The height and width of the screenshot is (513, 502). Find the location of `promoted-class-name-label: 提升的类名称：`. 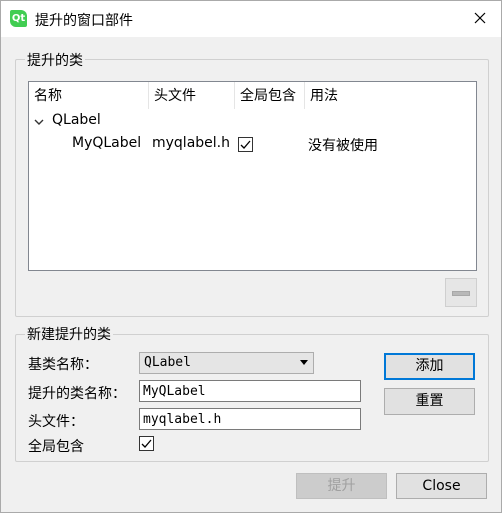

promoted-class-name-label: 提升的类名称： is located at coordinates (77, 394).